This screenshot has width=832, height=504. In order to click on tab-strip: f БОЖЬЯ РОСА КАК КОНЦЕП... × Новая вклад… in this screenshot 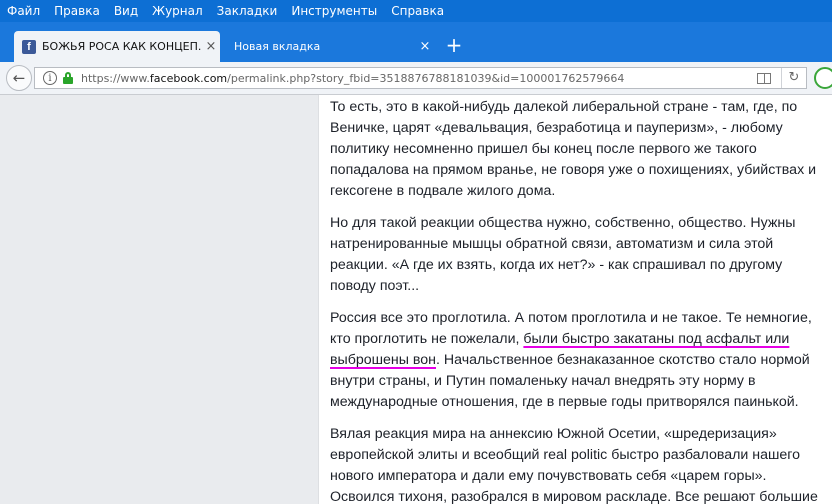, I will do `click(416, 42)`.